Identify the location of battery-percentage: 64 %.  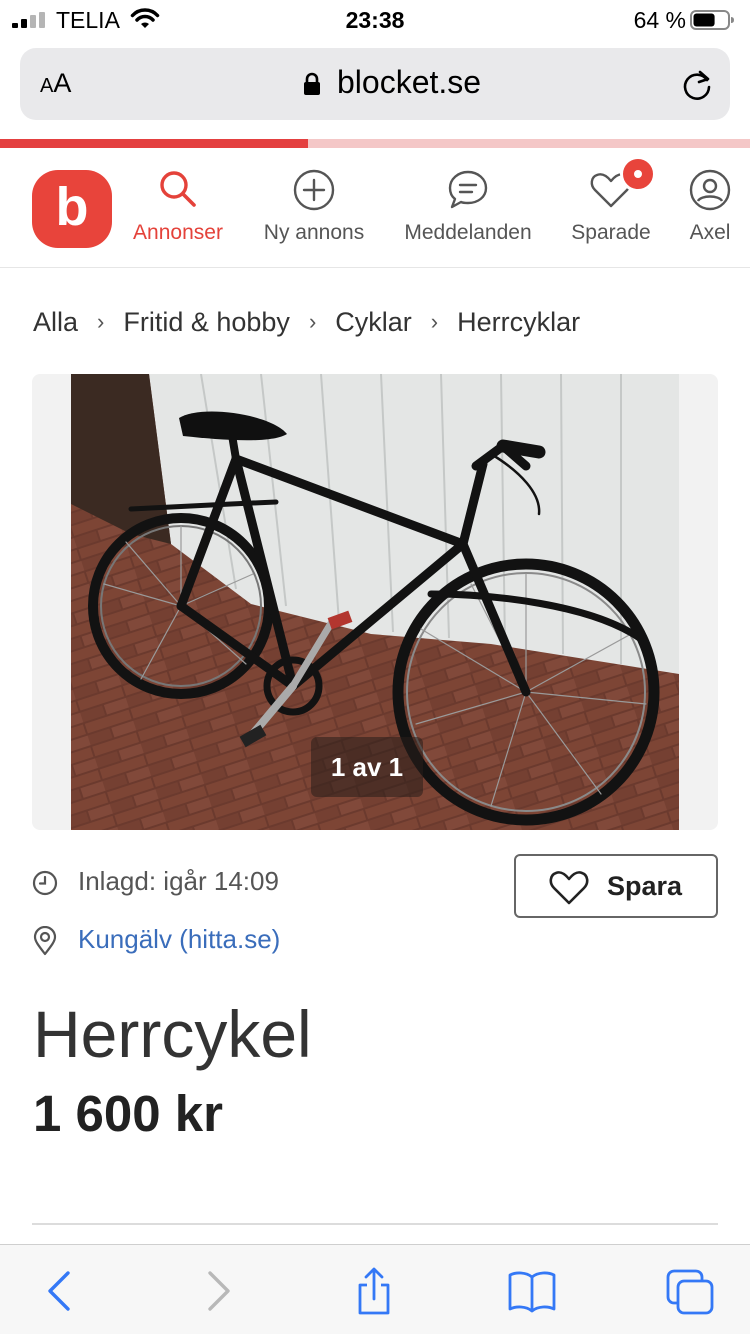
(659, 20).